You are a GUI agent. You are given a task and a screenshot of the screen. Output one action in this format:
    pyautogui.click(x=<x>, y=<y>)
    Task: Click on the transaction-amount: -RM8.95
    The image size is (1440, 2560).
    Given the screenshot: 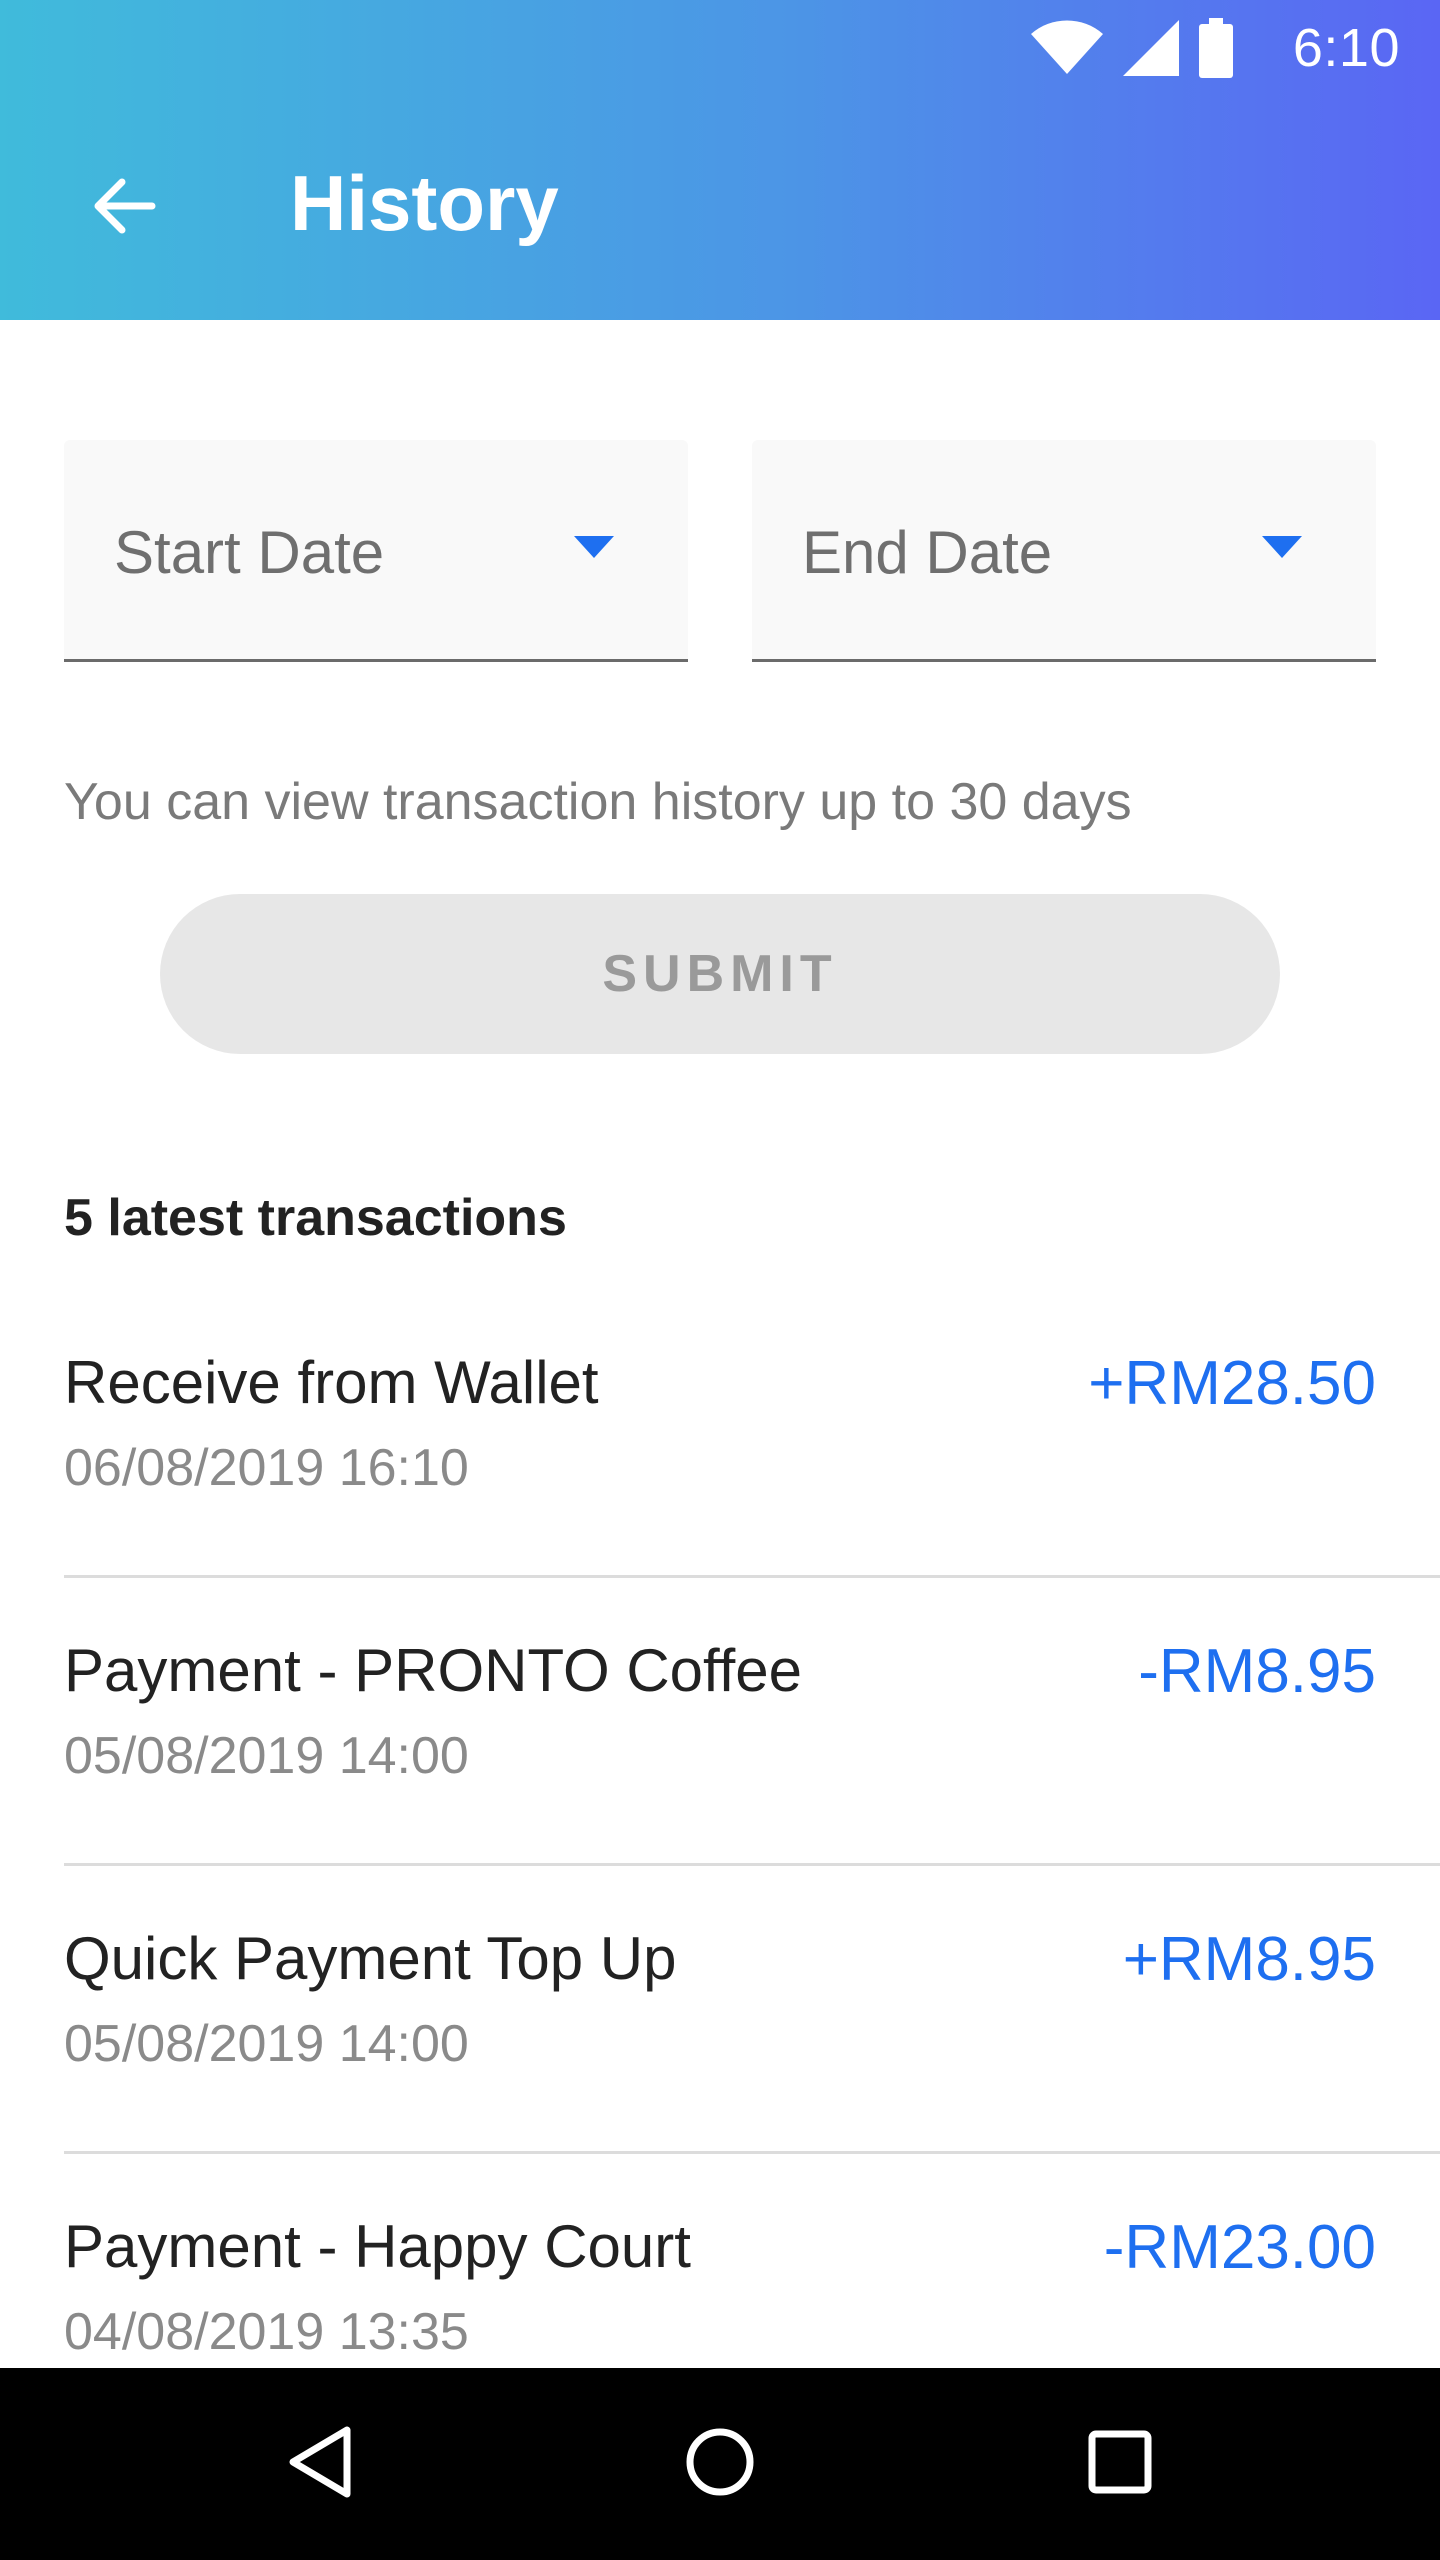 What is the action you would take?
    pyautogui.click(x=1257, y=1671)
    